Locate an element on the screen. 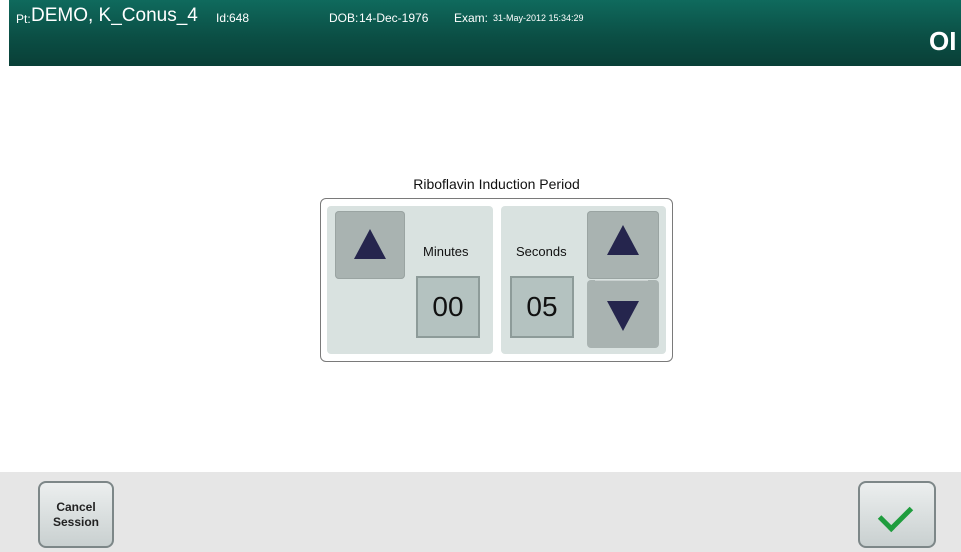  footer-bar: Cancel Session is located at coordinates (480, 512).